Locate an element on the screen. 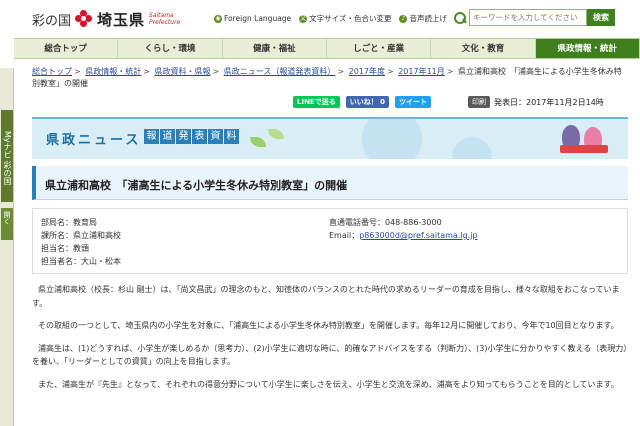 The image size is (640, 426). email-row: Email：p863000d@pref.saitama.lg.jp is located at coordinates (403, 235).